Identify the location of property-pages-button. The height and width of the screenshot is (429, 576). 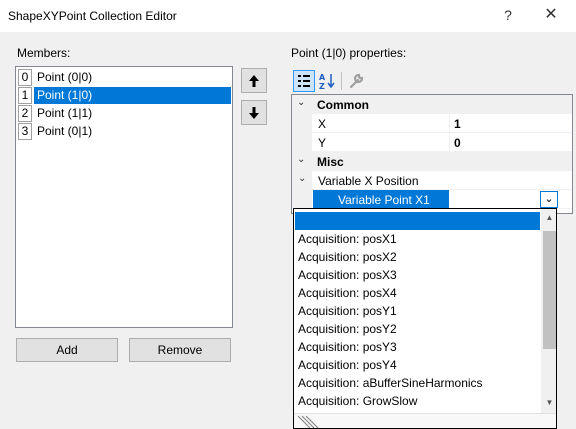
(356, 81).